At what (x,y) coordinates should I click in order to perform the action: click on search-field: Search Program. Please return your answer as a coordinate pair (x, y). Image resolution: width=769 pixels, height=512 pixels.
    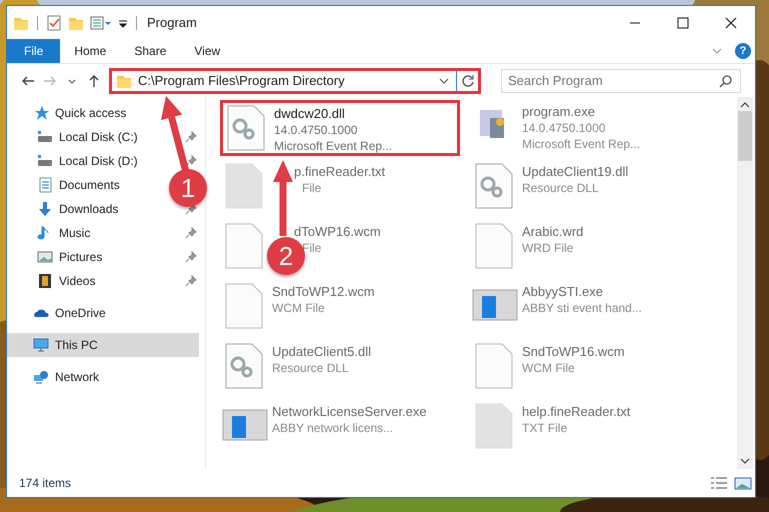
    Looking at the image, I should click on (621, 80).